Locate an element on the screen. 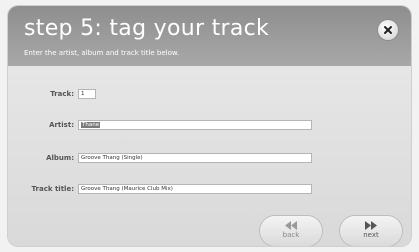 Image resolution: width=419 pixels, height=252 pixels. rewind-arrows-icon is located at coordinates (291, 225).